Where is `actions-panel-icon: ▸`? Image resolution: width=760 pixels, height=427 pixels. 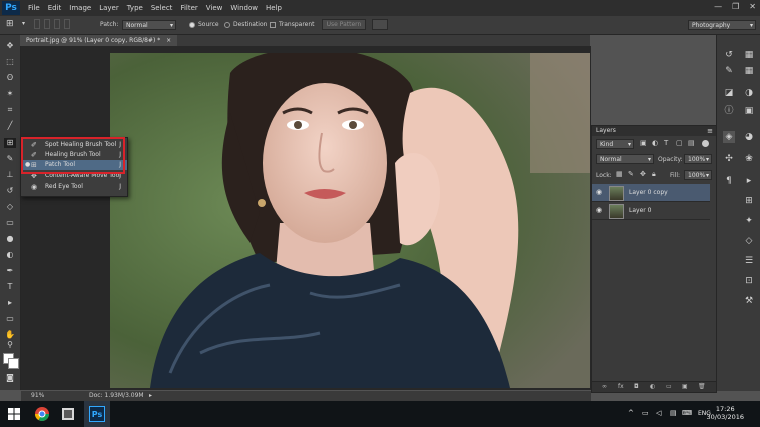 actions-panel-icon: ▸ is located at coordinates (749, 181).